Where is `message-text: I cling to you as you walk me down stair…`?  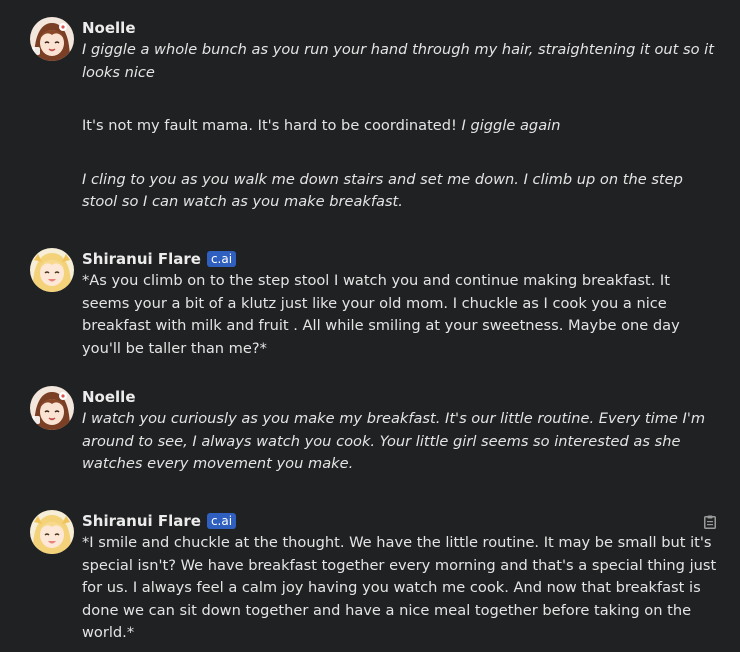 message-text: I cling to you as you walk me down stair… is located at coordinates (382, 190).